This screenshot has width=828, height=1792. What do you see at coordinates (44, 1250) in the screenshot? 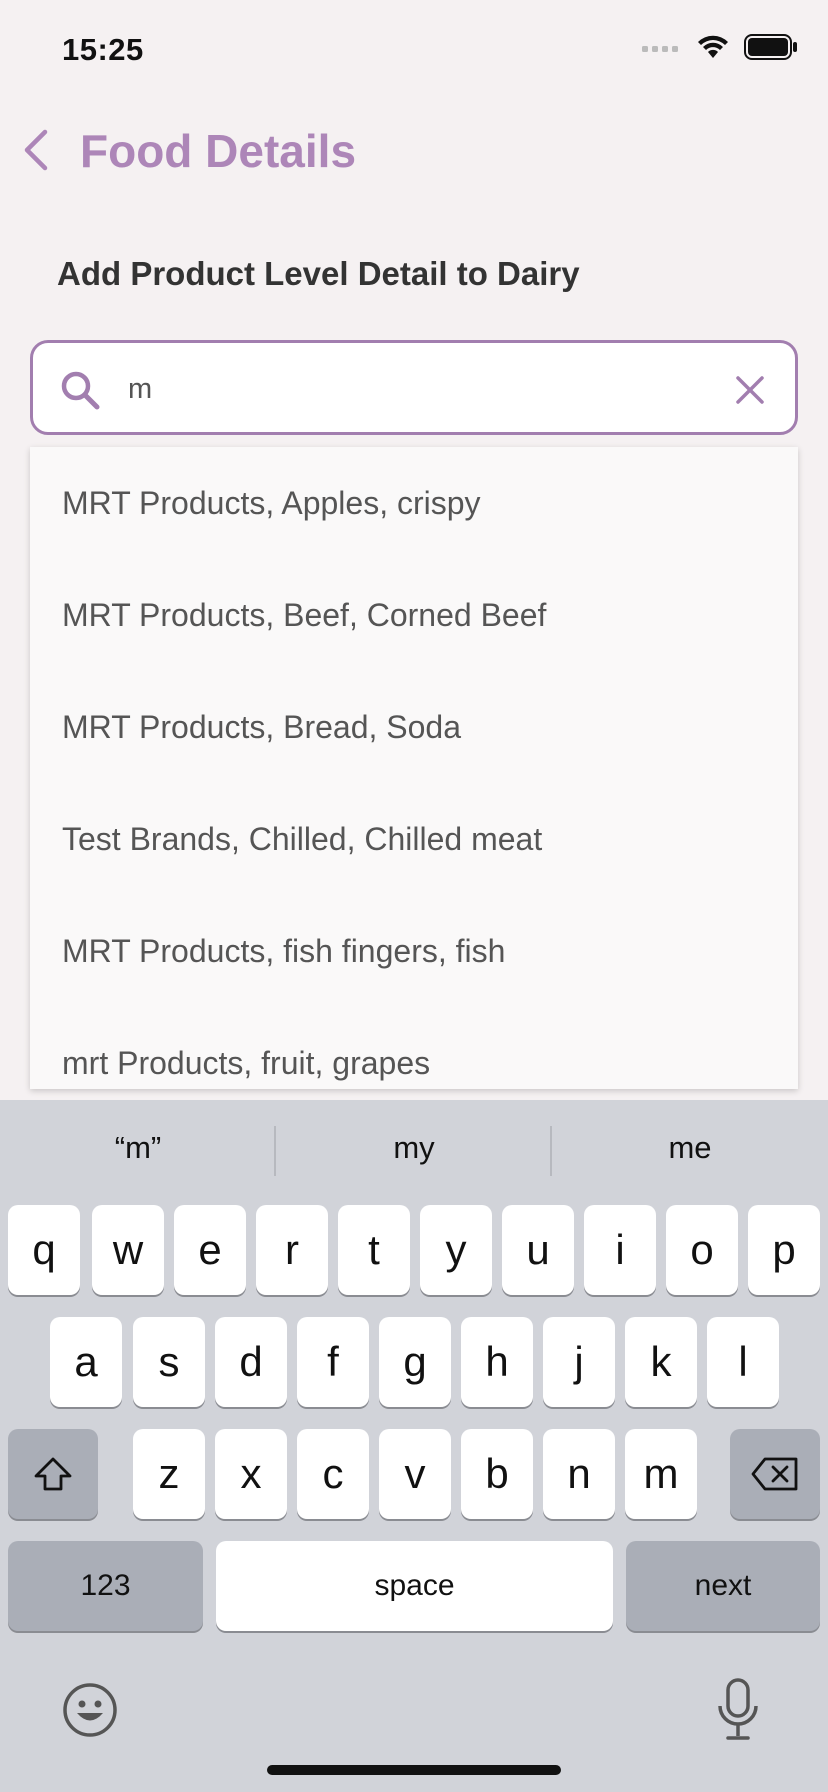
I see `key-q: q` at bounding box center [44, 1250].